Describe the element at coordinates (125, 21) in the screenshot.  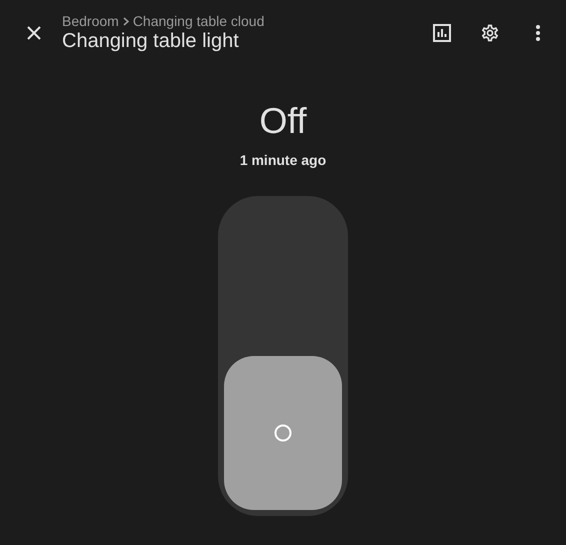
I see `chevron-icon` at that location.